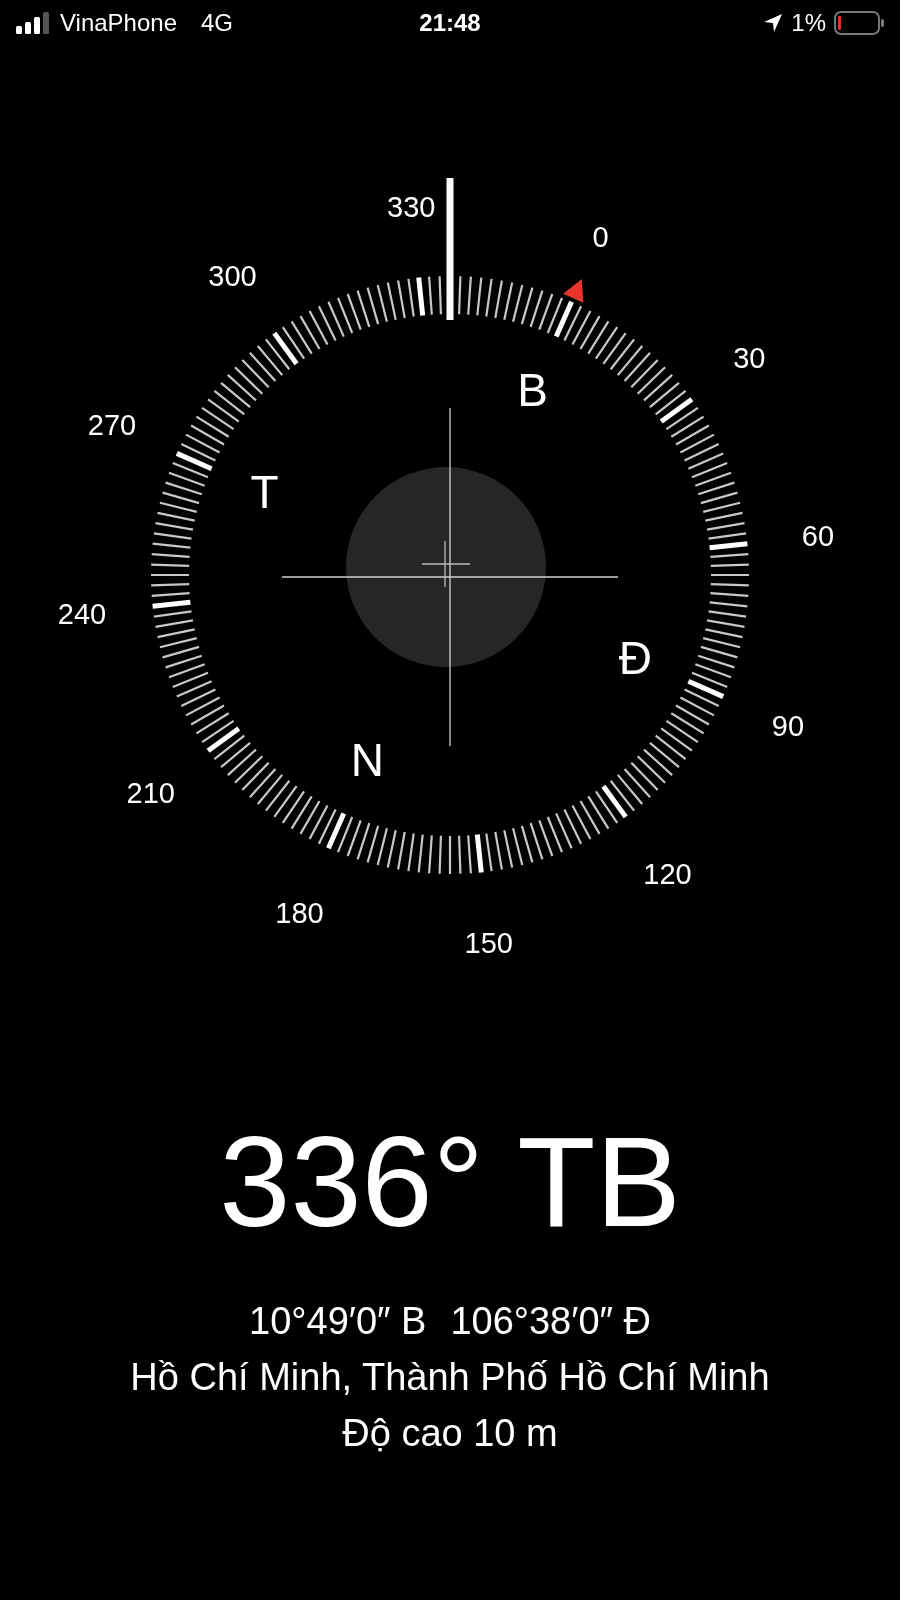 The height and width of the screenshot is (1600, 900). What do you see at coordinates (299, 913) in the screenshot?
I see `dial-degree-label: 180` at bounding box center [299, 913].